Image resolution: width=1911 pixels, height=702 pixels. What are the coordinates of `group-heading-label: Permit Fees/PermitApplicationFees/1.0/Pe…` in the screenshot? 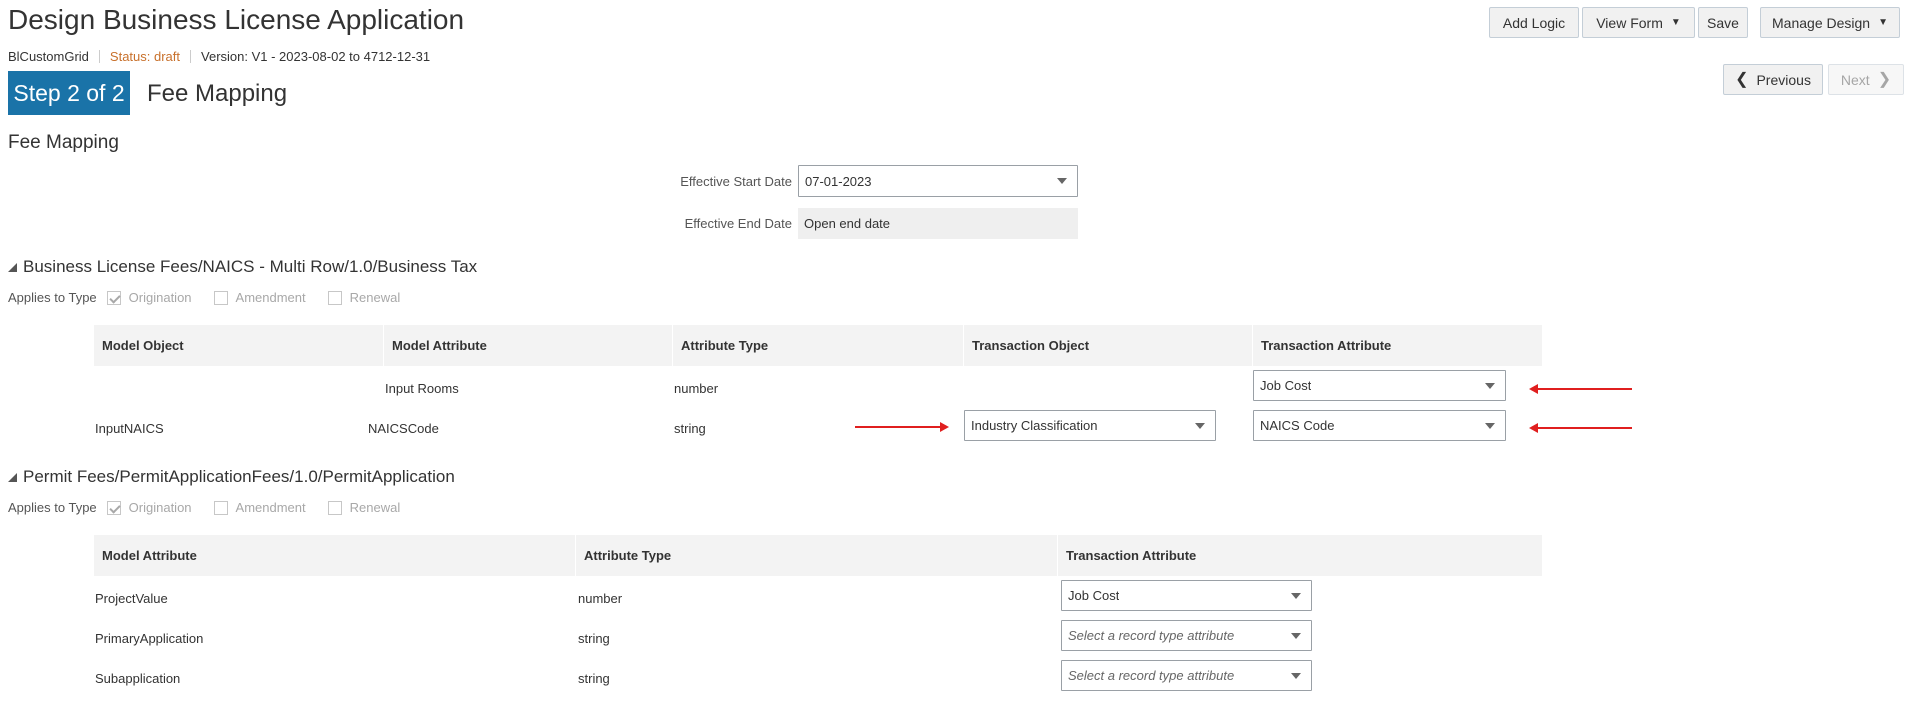 It's located at (239, 476).